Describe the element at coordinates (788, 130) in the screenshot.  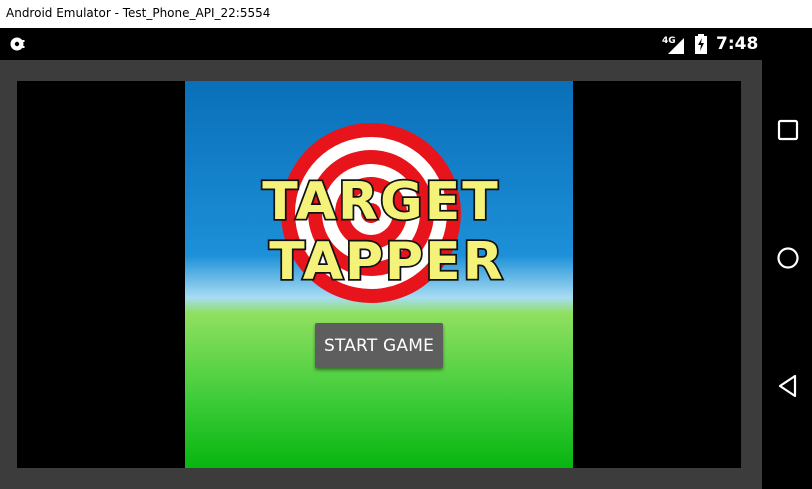
I see `recents-button` at that location.